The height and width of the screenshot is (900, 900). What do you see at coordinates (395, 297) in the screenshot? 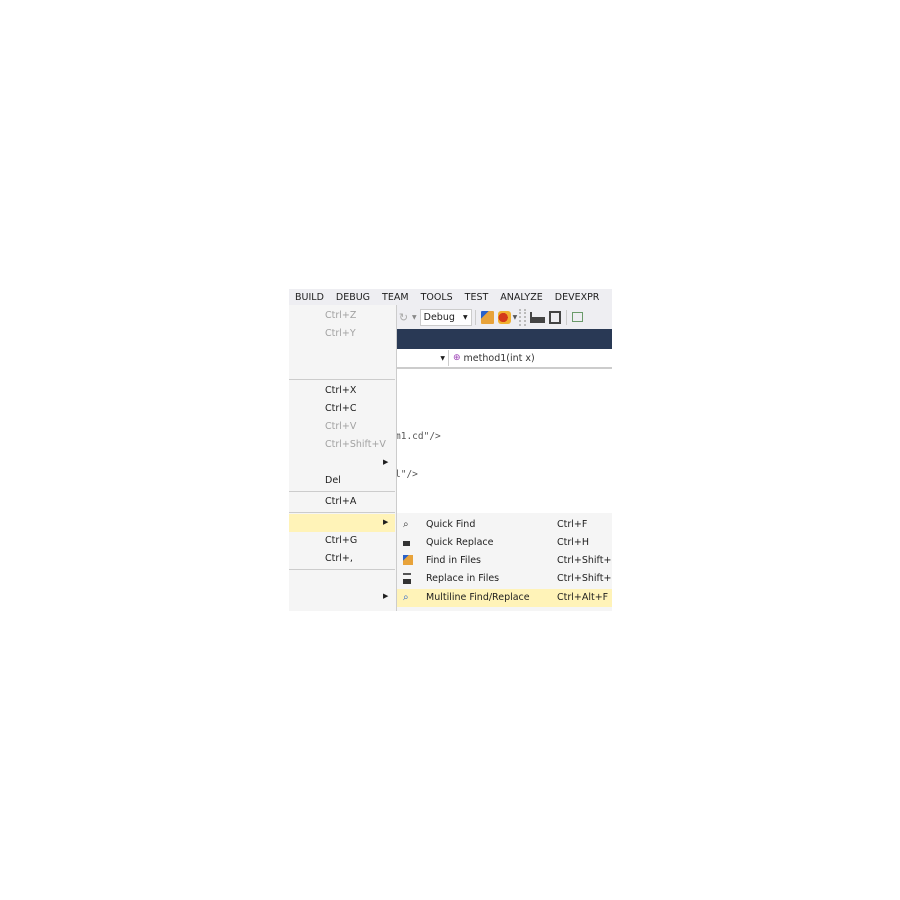
I see `menu-team: TEAM` at bounding box center [395, 297].